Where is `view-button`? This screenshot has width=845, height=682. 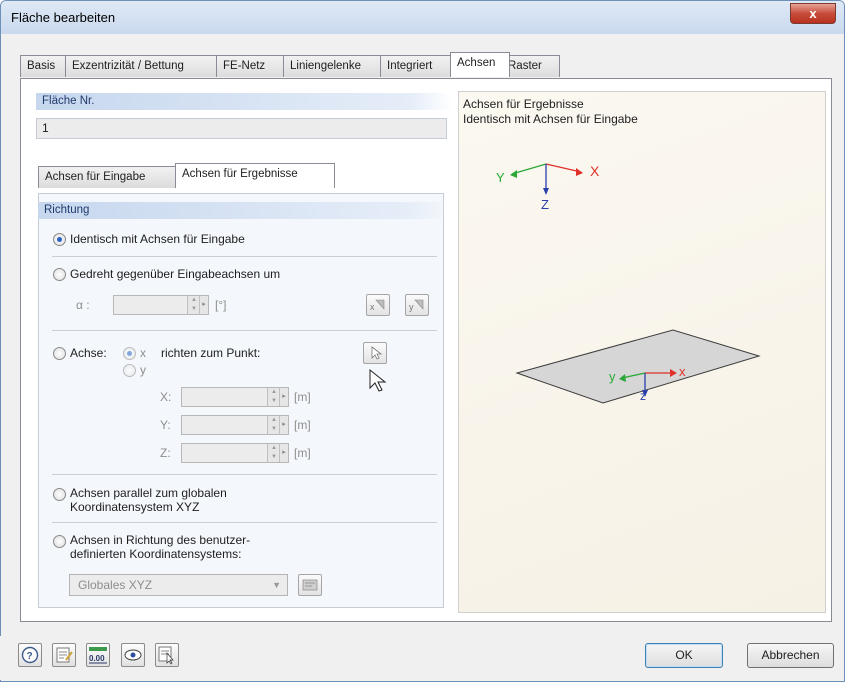 view-button is located at coordinates (133, 655).